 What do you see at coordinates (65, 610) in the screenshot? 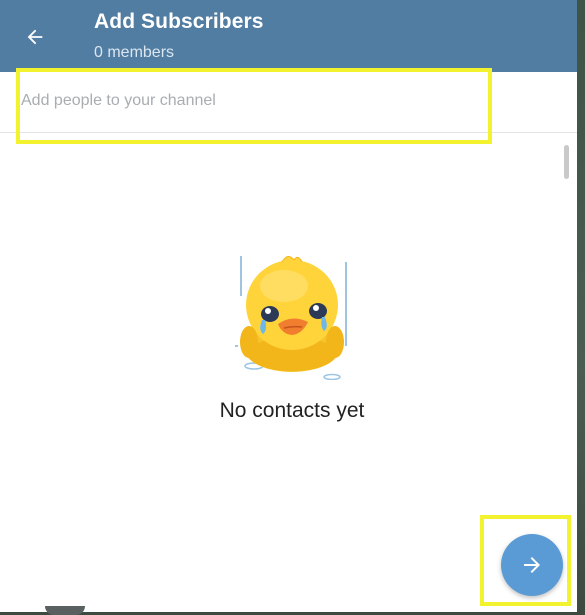
I see `background-edge` at bounding box center [65, 610].